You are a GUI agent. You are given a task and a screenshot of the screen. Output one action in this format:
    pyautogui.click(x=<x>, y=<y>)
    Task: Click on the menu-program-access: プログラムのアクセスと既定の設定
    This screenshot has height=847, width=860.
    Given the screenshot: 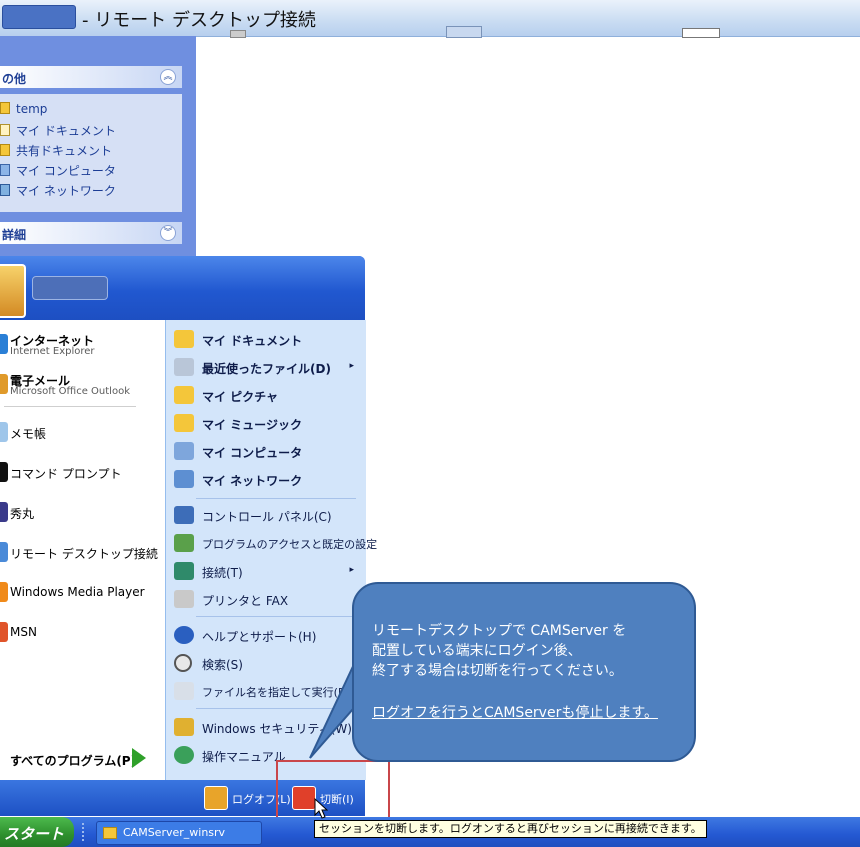 What is the action you would take?
    pyautogui.click(x=274, y=543)
    